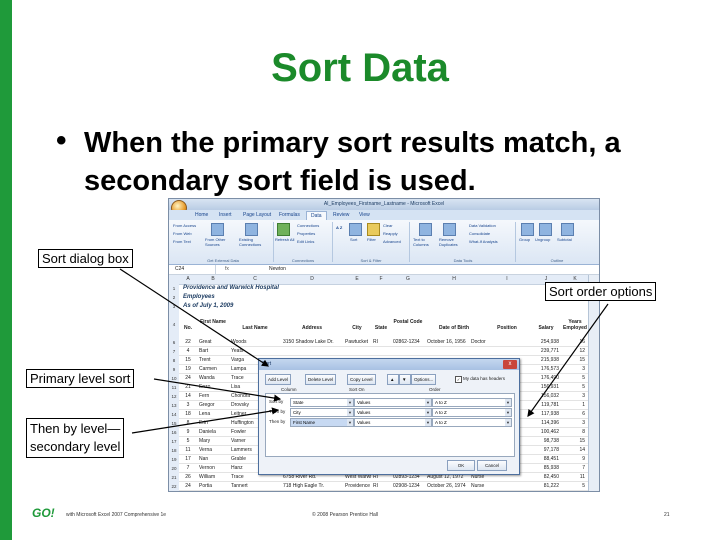 Image resolution: width=720 pixels, height=540 pixels. I want to click on row-header: 22, so click(174, 486).